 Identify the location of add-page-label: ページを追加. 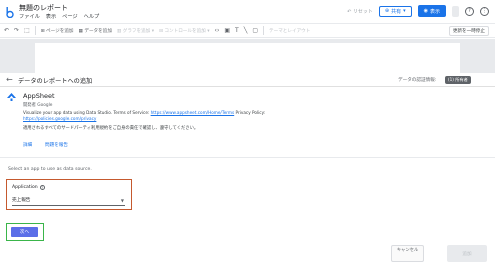
(60, 31).